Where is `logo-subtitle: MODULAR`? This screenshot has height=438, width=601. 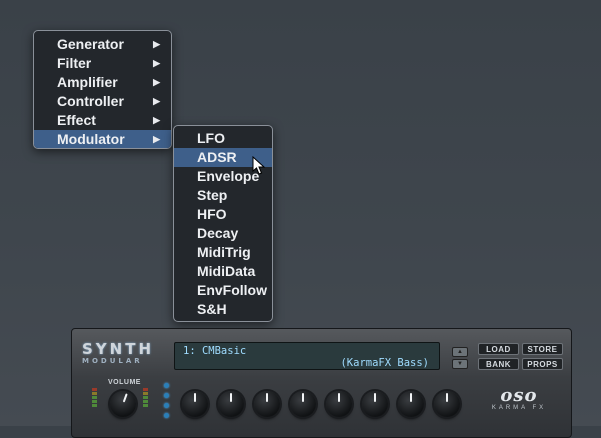
logo-subtitle: MODULAR is located at coordinates (112, 361).